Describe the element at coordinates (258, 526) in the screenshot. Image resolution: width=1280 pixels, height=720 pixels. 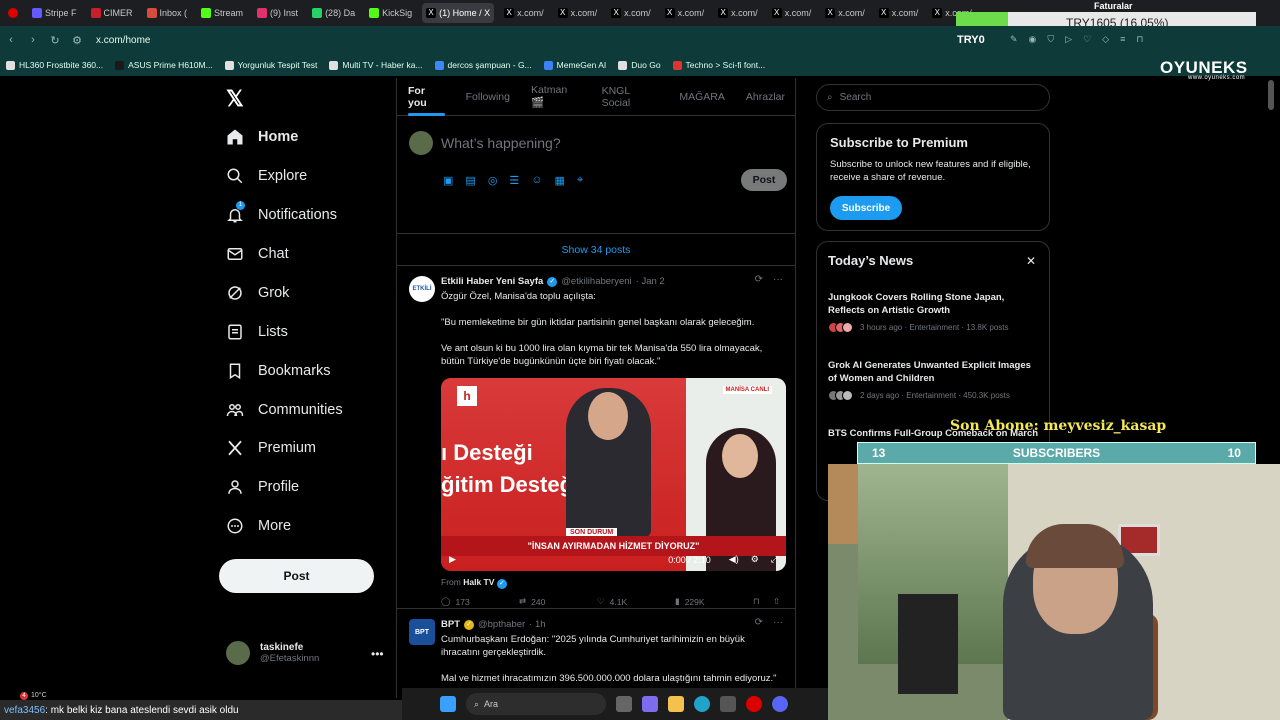
I see `nav-item-more: More` at that location.